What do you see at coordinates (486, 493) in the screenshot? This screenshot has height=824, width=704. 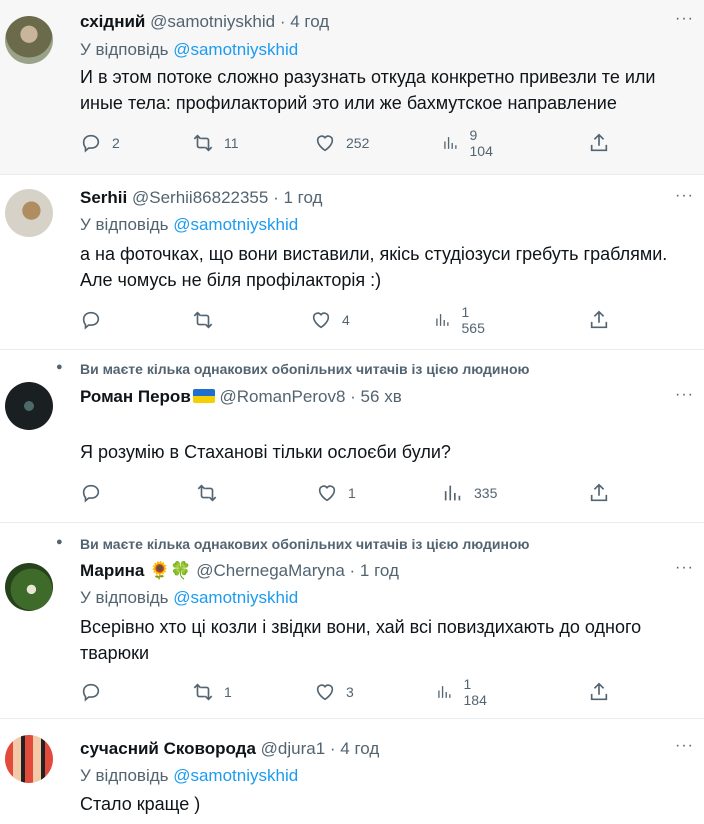 I see `views-count: 335` at bounding box center [486, 493].